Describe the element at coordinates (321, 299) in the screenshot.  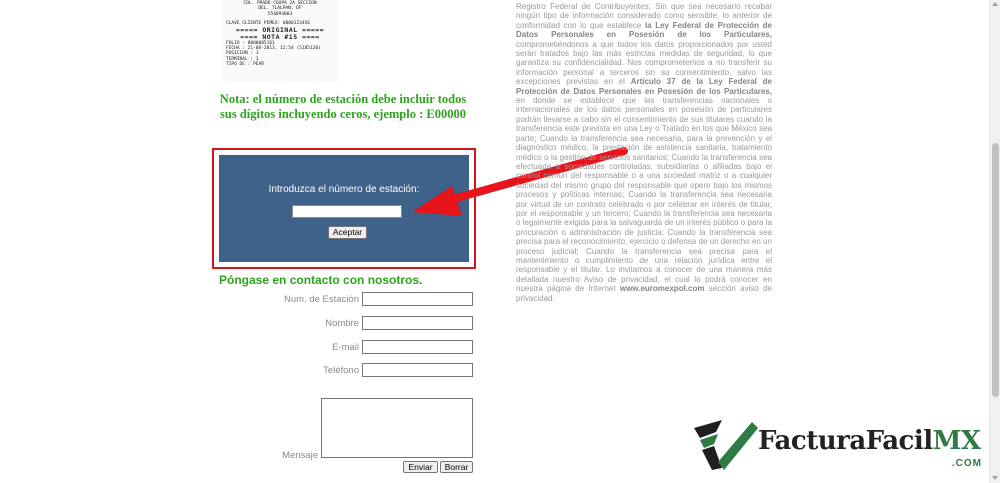
I see `station-label: Num. de Estación` at that location.